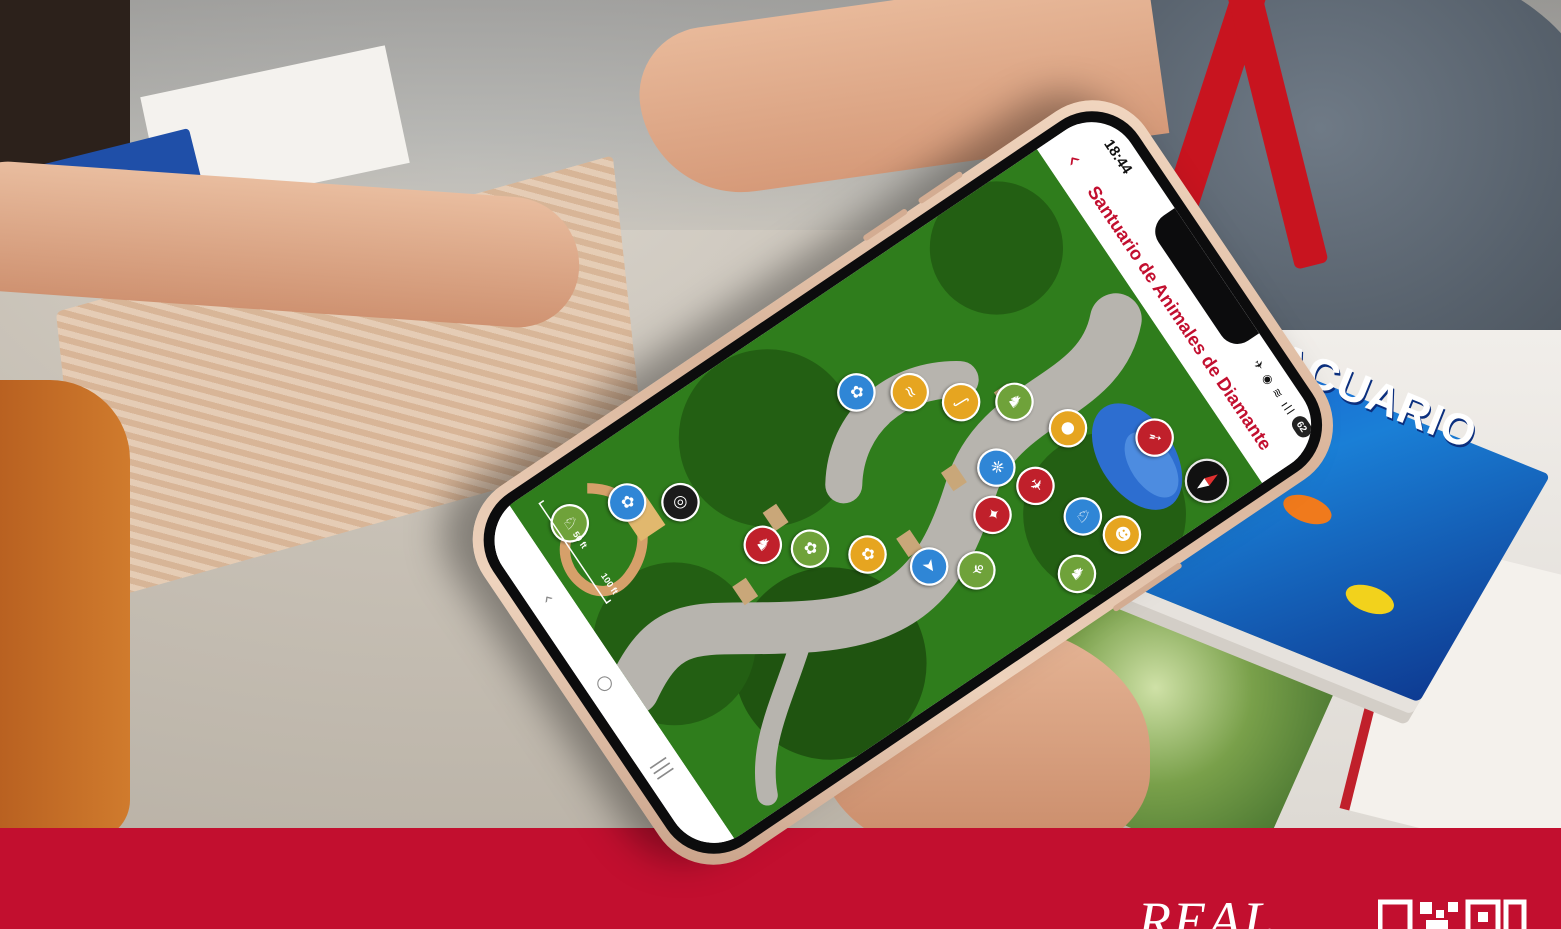  What do you see at coordinates (780, 878) in the screenshot?
I see `brand-band` at bounding box center [780, 878].